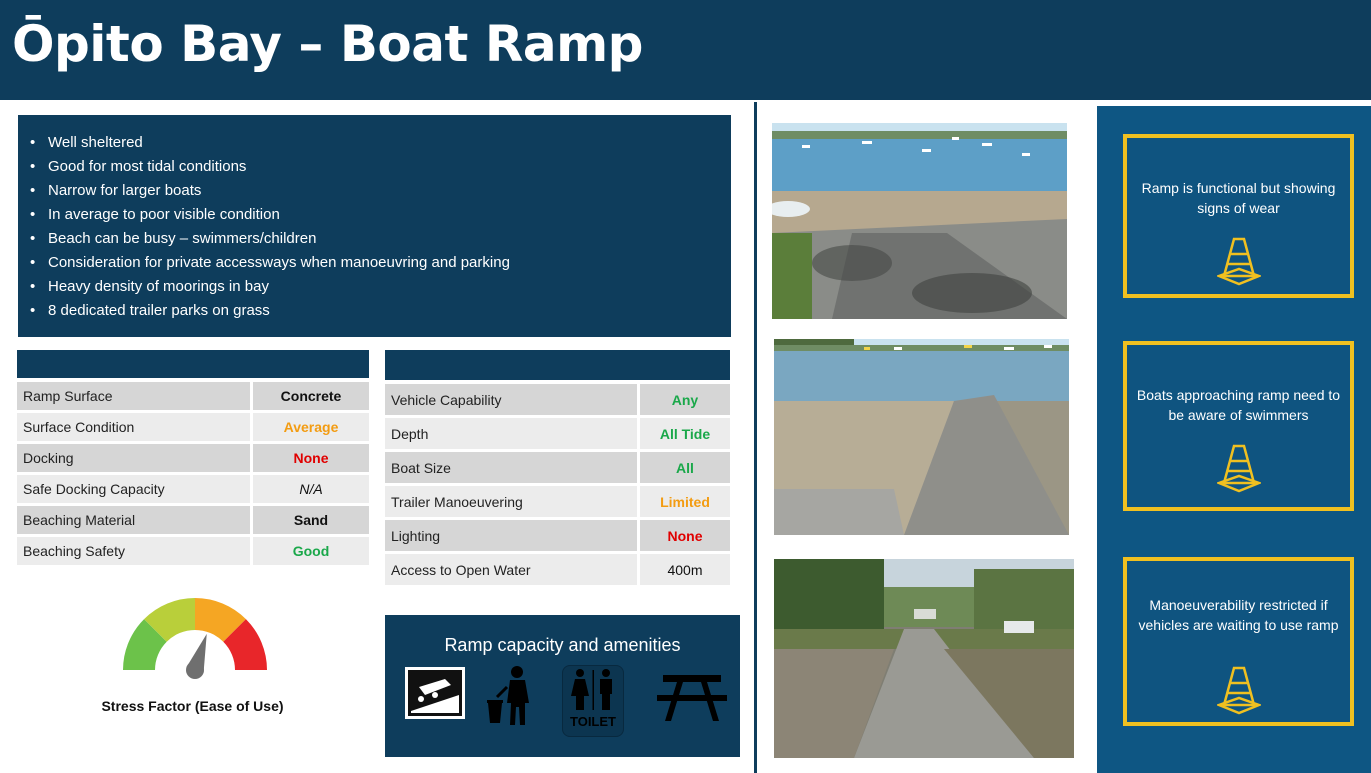  What do you see at coordinates (508, 695) in the screenshot?
I see `rubbish-bin-icon` at bounding box center [508, 695].